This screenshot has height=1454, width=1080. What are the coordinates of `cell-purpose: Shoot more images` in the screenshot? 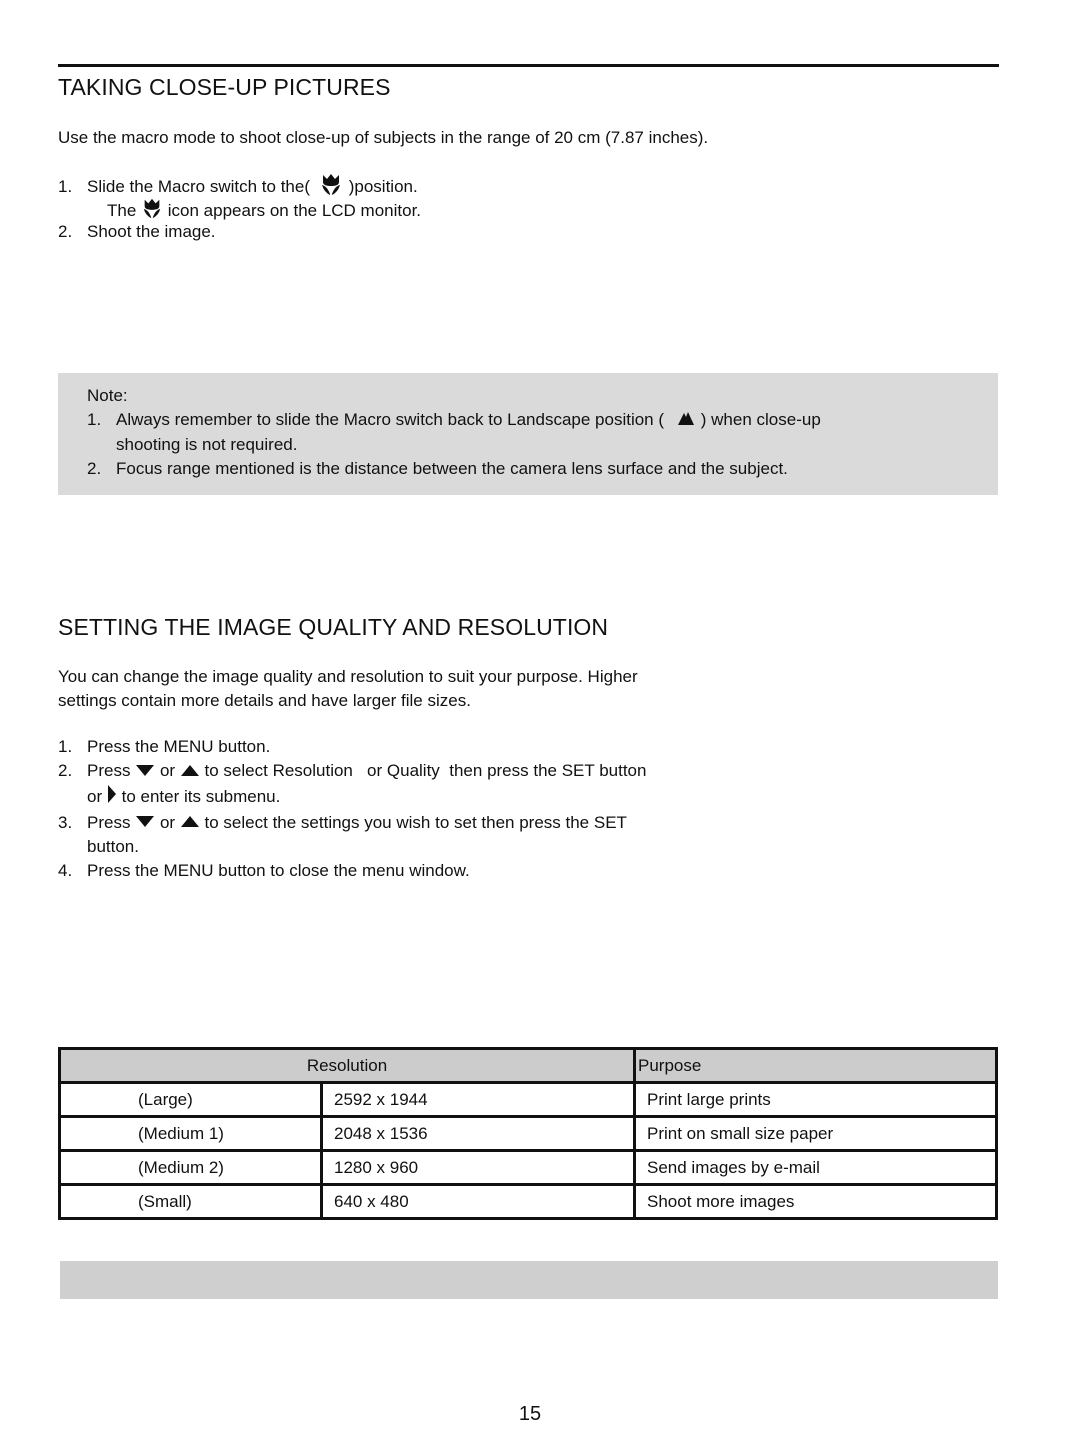 It's located at (815, 1201).